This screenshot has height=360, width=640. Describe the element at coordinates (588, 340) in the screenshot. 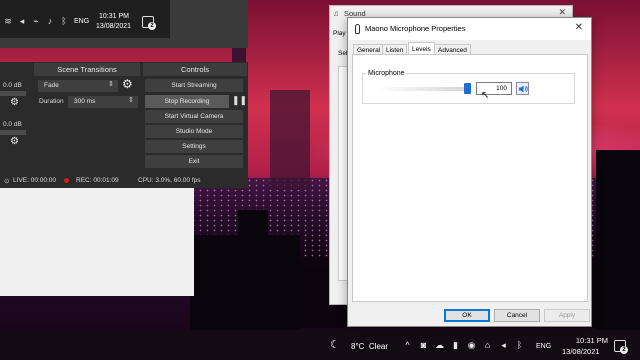

I see `taskbar-time: 10:31 PM` at that location.